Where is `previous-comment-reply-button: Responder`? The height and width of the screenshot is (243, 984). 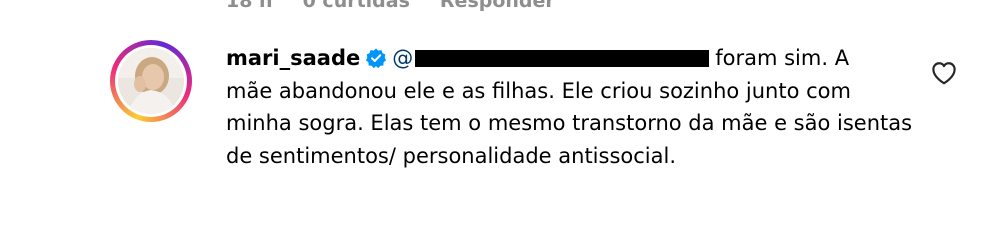
previous-comment-reply-button: Responder is located at coordinates (497, 6).